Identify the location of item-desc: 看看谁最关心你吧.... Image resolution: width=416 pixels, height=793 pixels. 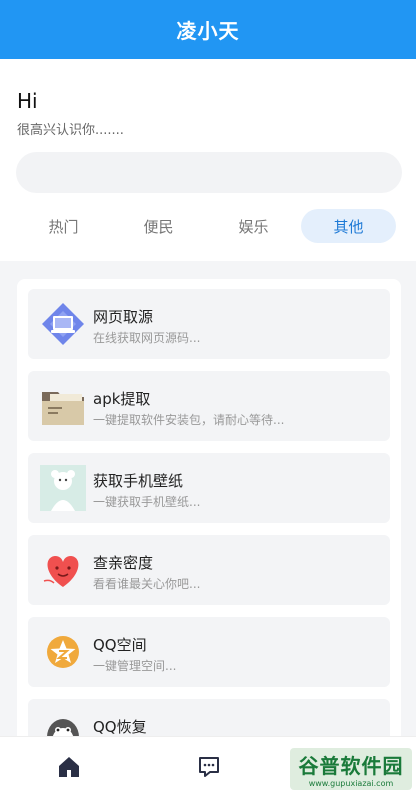
(147, 584).